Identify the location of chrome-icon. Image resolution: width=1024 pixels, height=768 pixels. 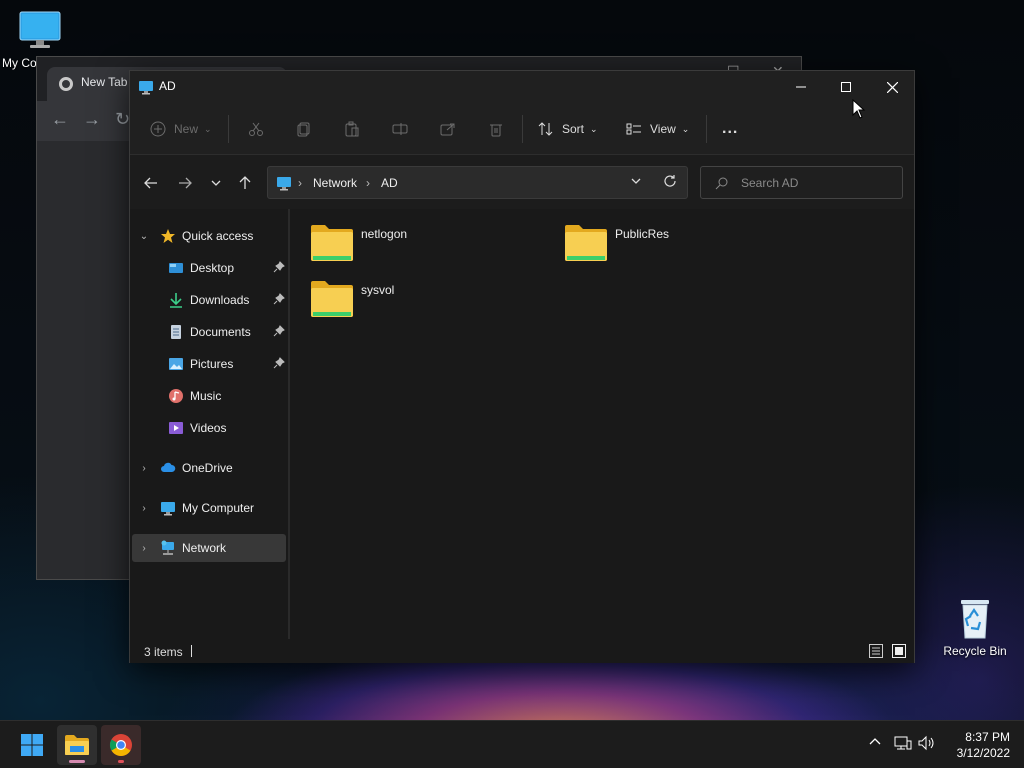
(121, 745).